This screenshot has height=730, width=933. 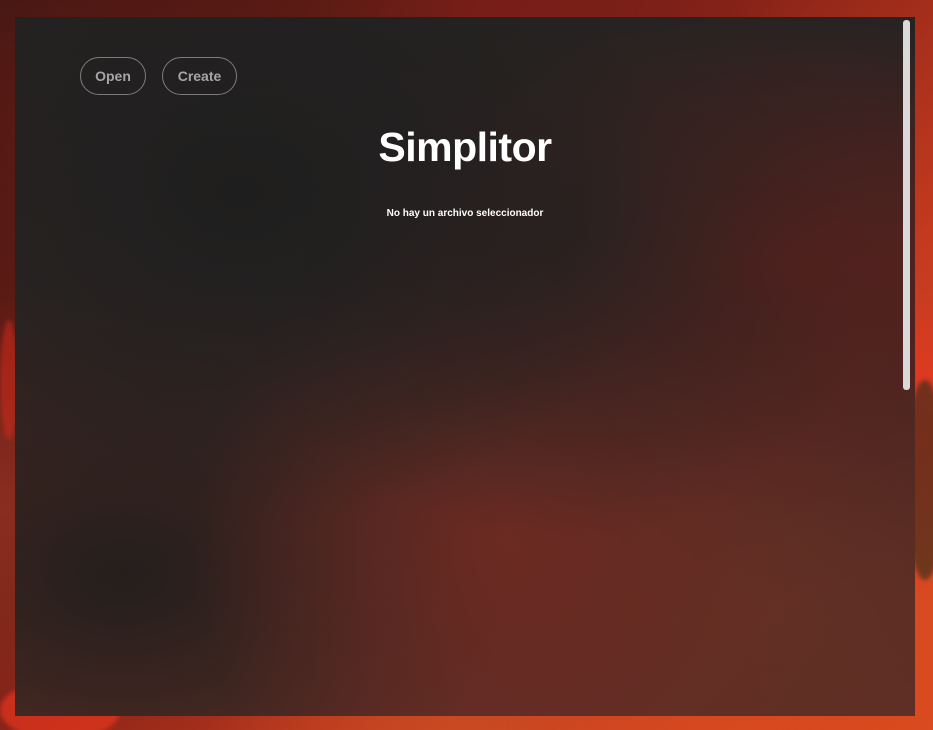 I want to click on create-button: Create, so click(x=199, y=76).